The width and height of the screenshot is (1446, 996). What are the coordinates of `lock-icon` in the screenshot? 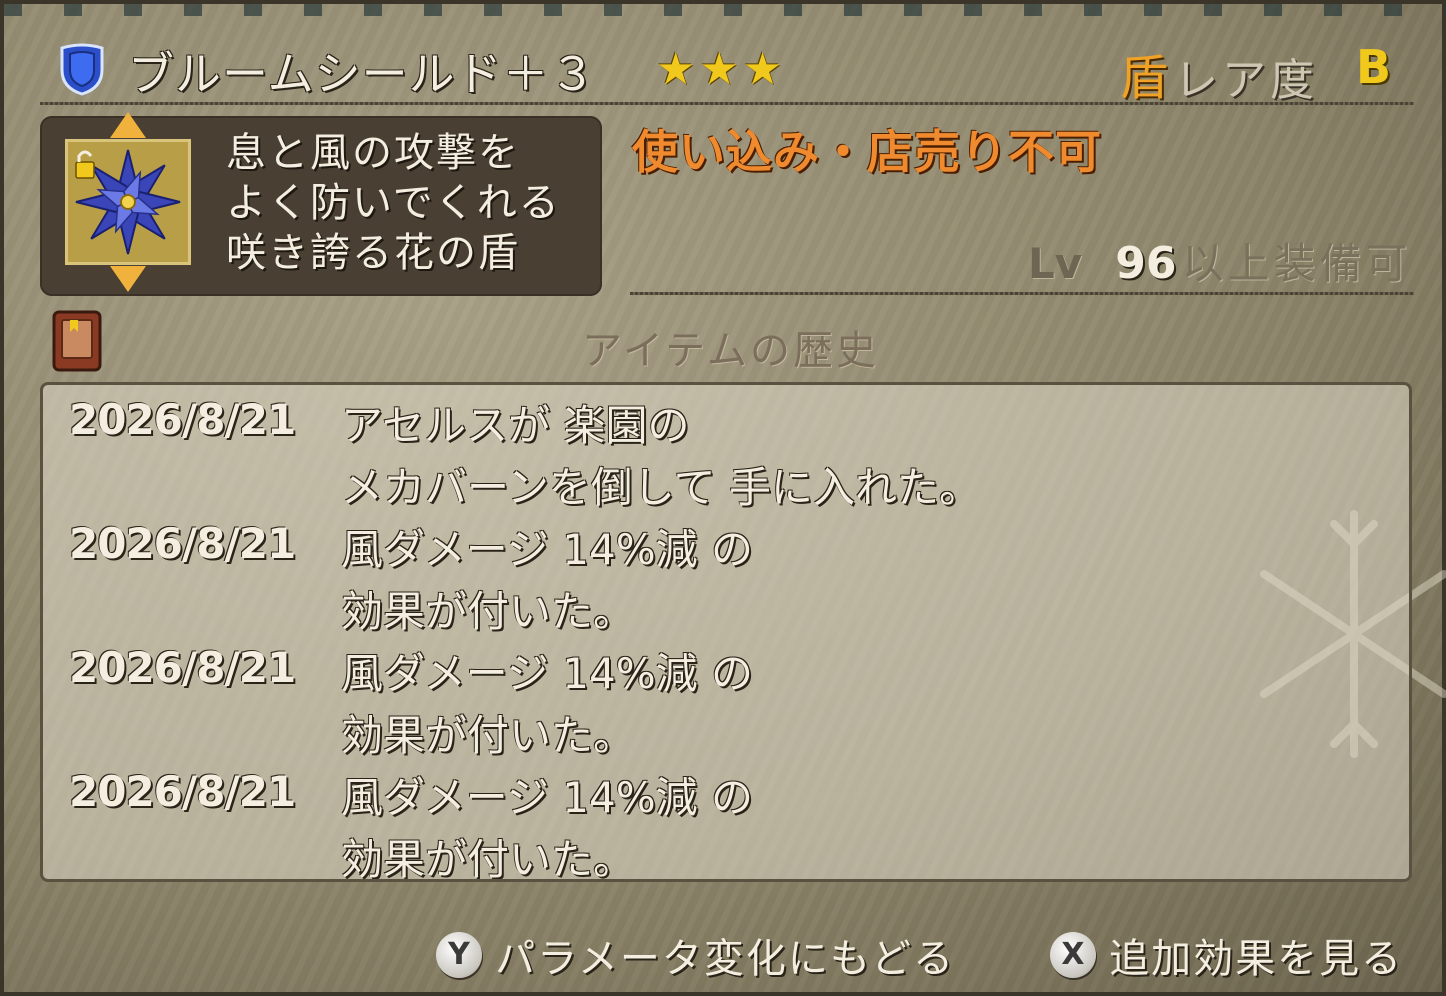 It's located at (85, 164).